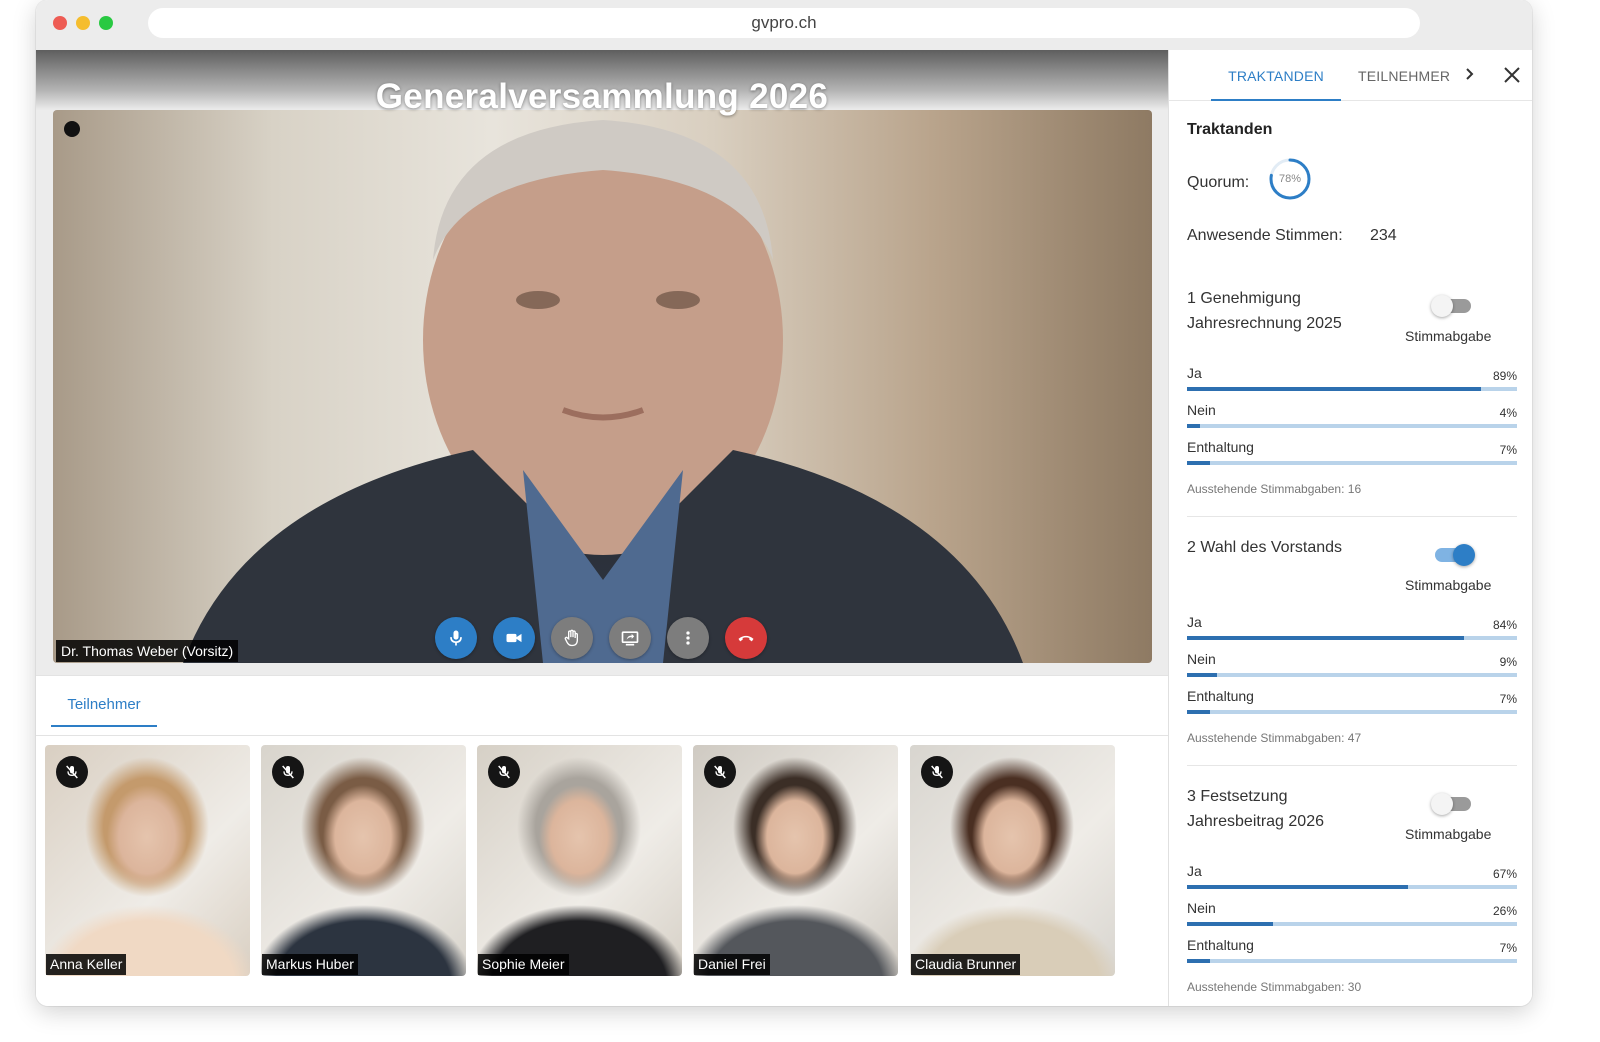  Describe the element at coordinates (1504, 376) in the screenshot. I see `vote-option-percent: 89%` at that location.